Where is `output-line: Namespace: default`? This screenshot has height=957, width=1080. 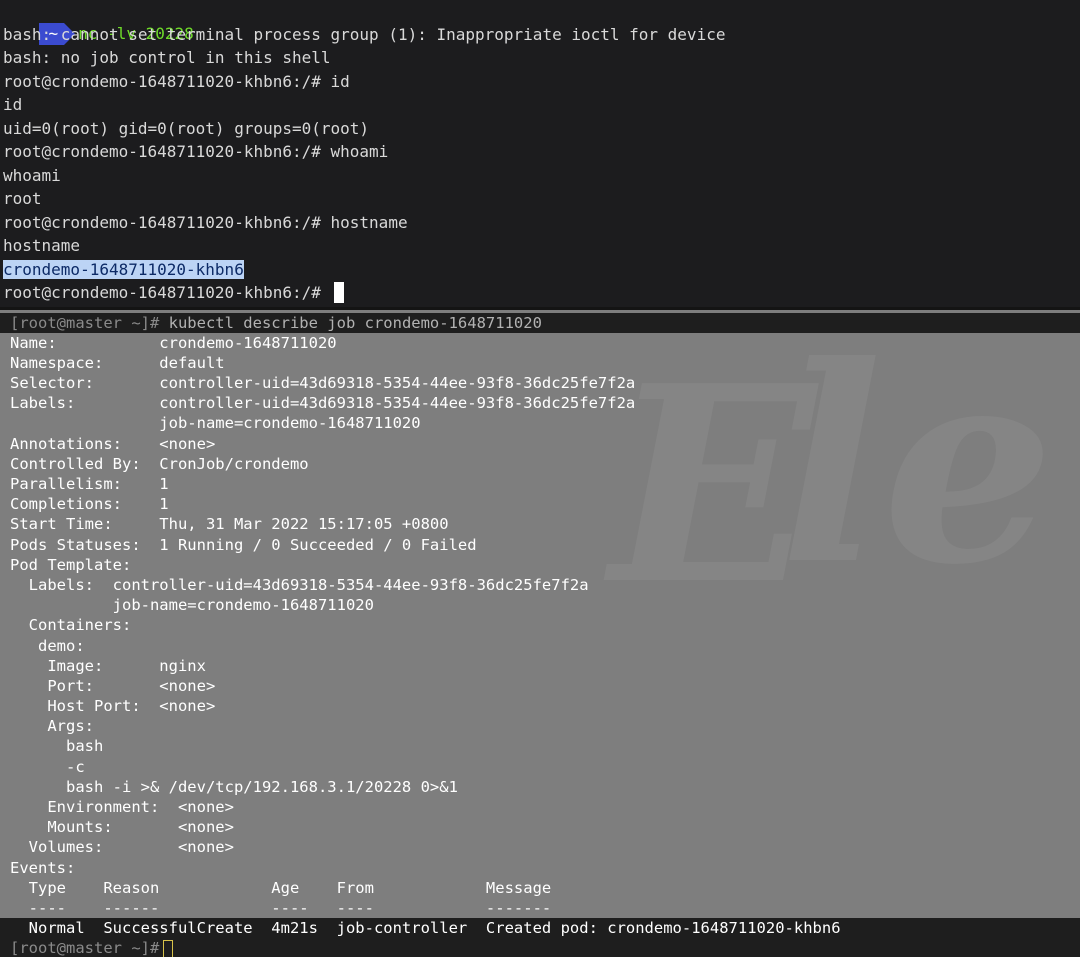 output-line: Namespace: default is located at coordinates (117, 363).